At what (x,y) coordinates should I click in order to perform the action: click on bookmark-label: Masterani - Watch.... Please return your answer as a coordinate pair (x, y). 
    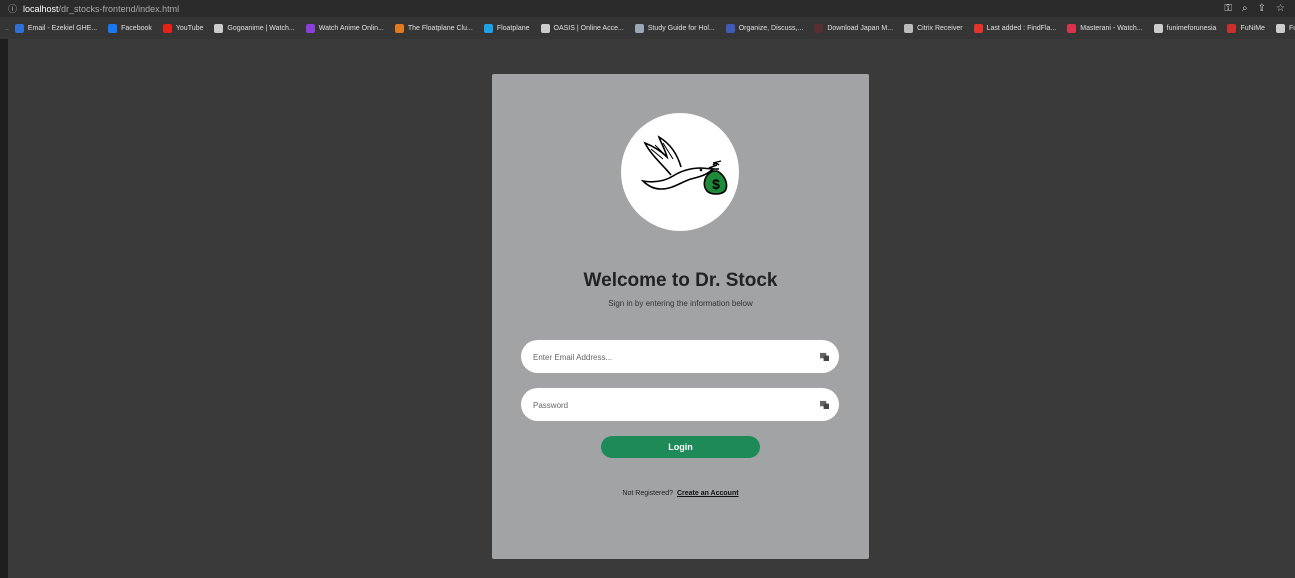
    Looking at the image, I should click on (1111, 28).